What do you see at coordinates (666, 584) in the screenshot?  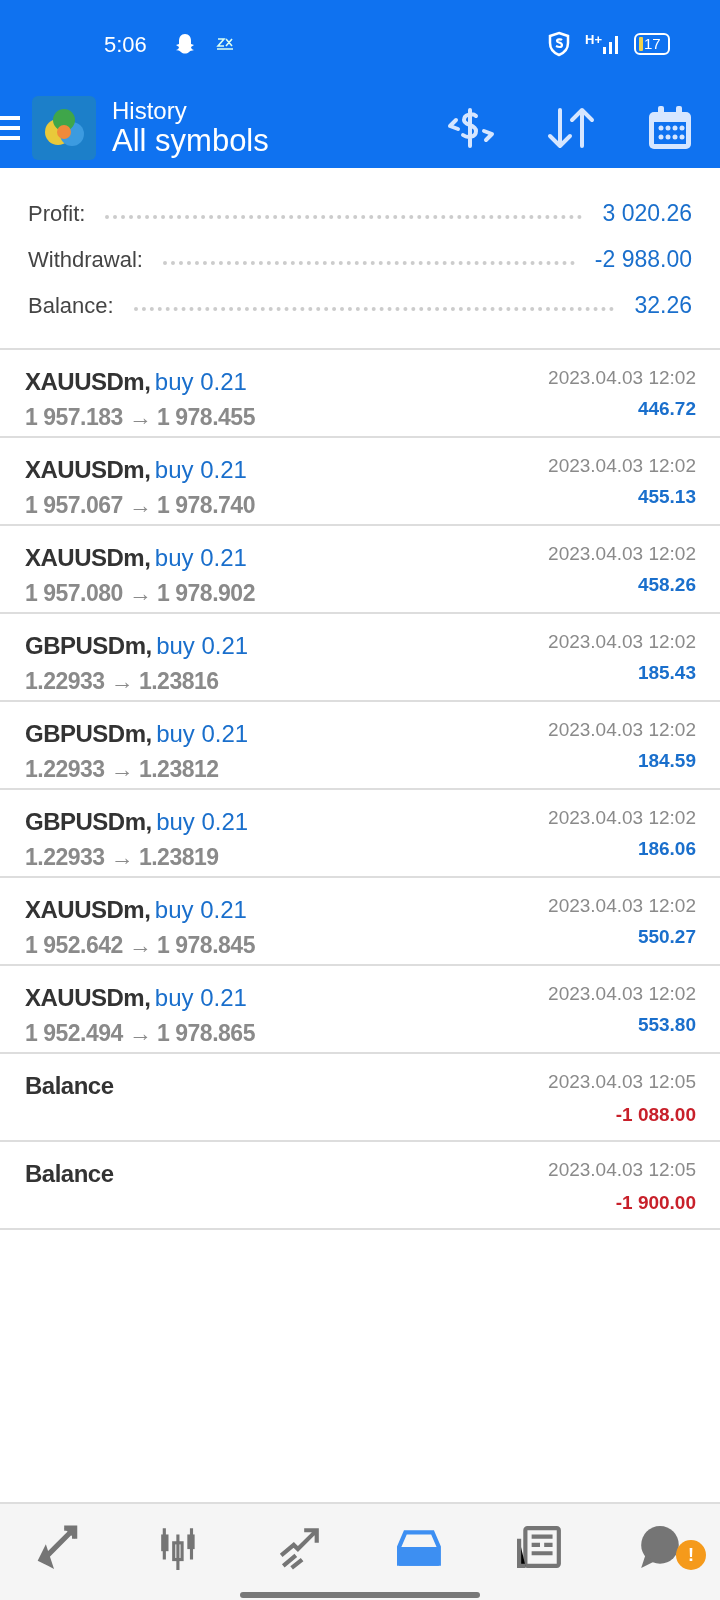 I see `deal-profit: 458.26` at bounding box center [666, 584].